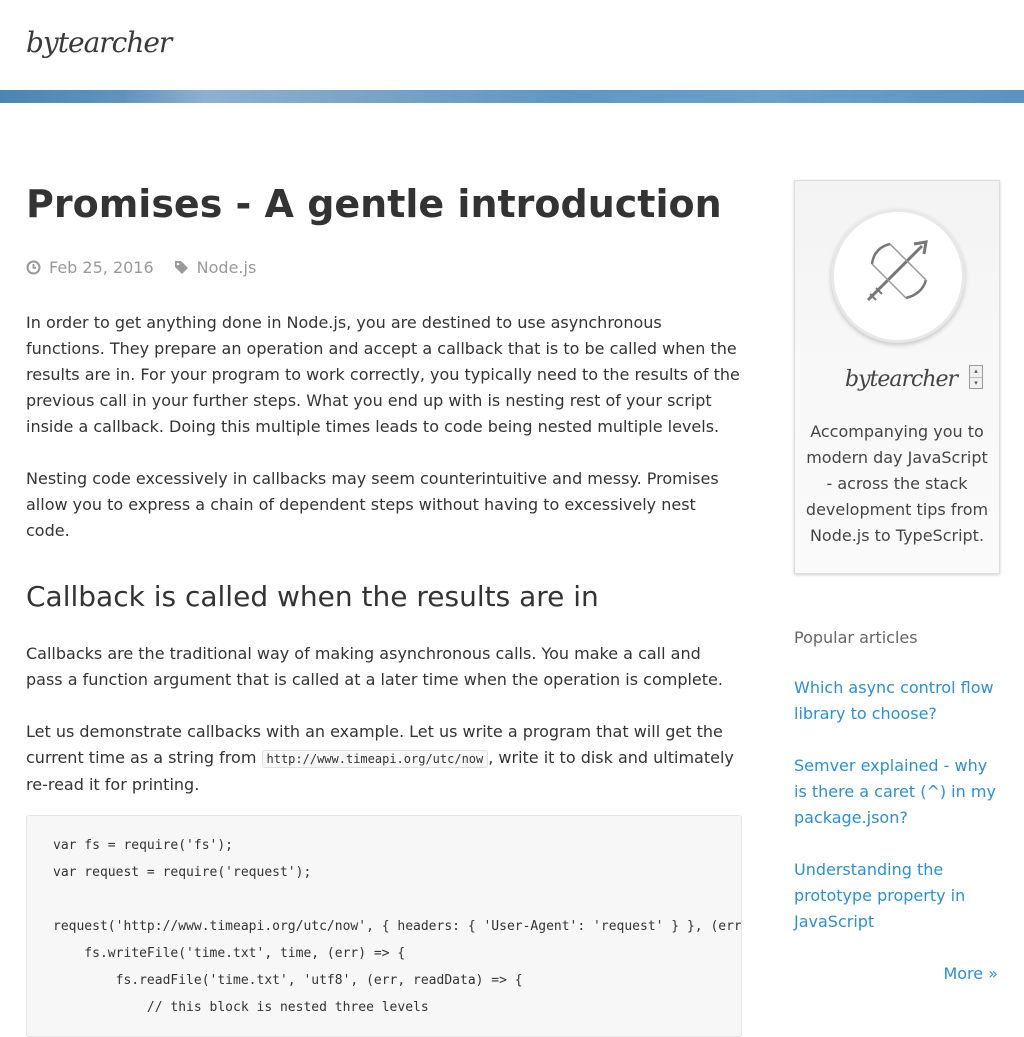  I want to click on scroll-up-icon: ▴, so click(976, 372).